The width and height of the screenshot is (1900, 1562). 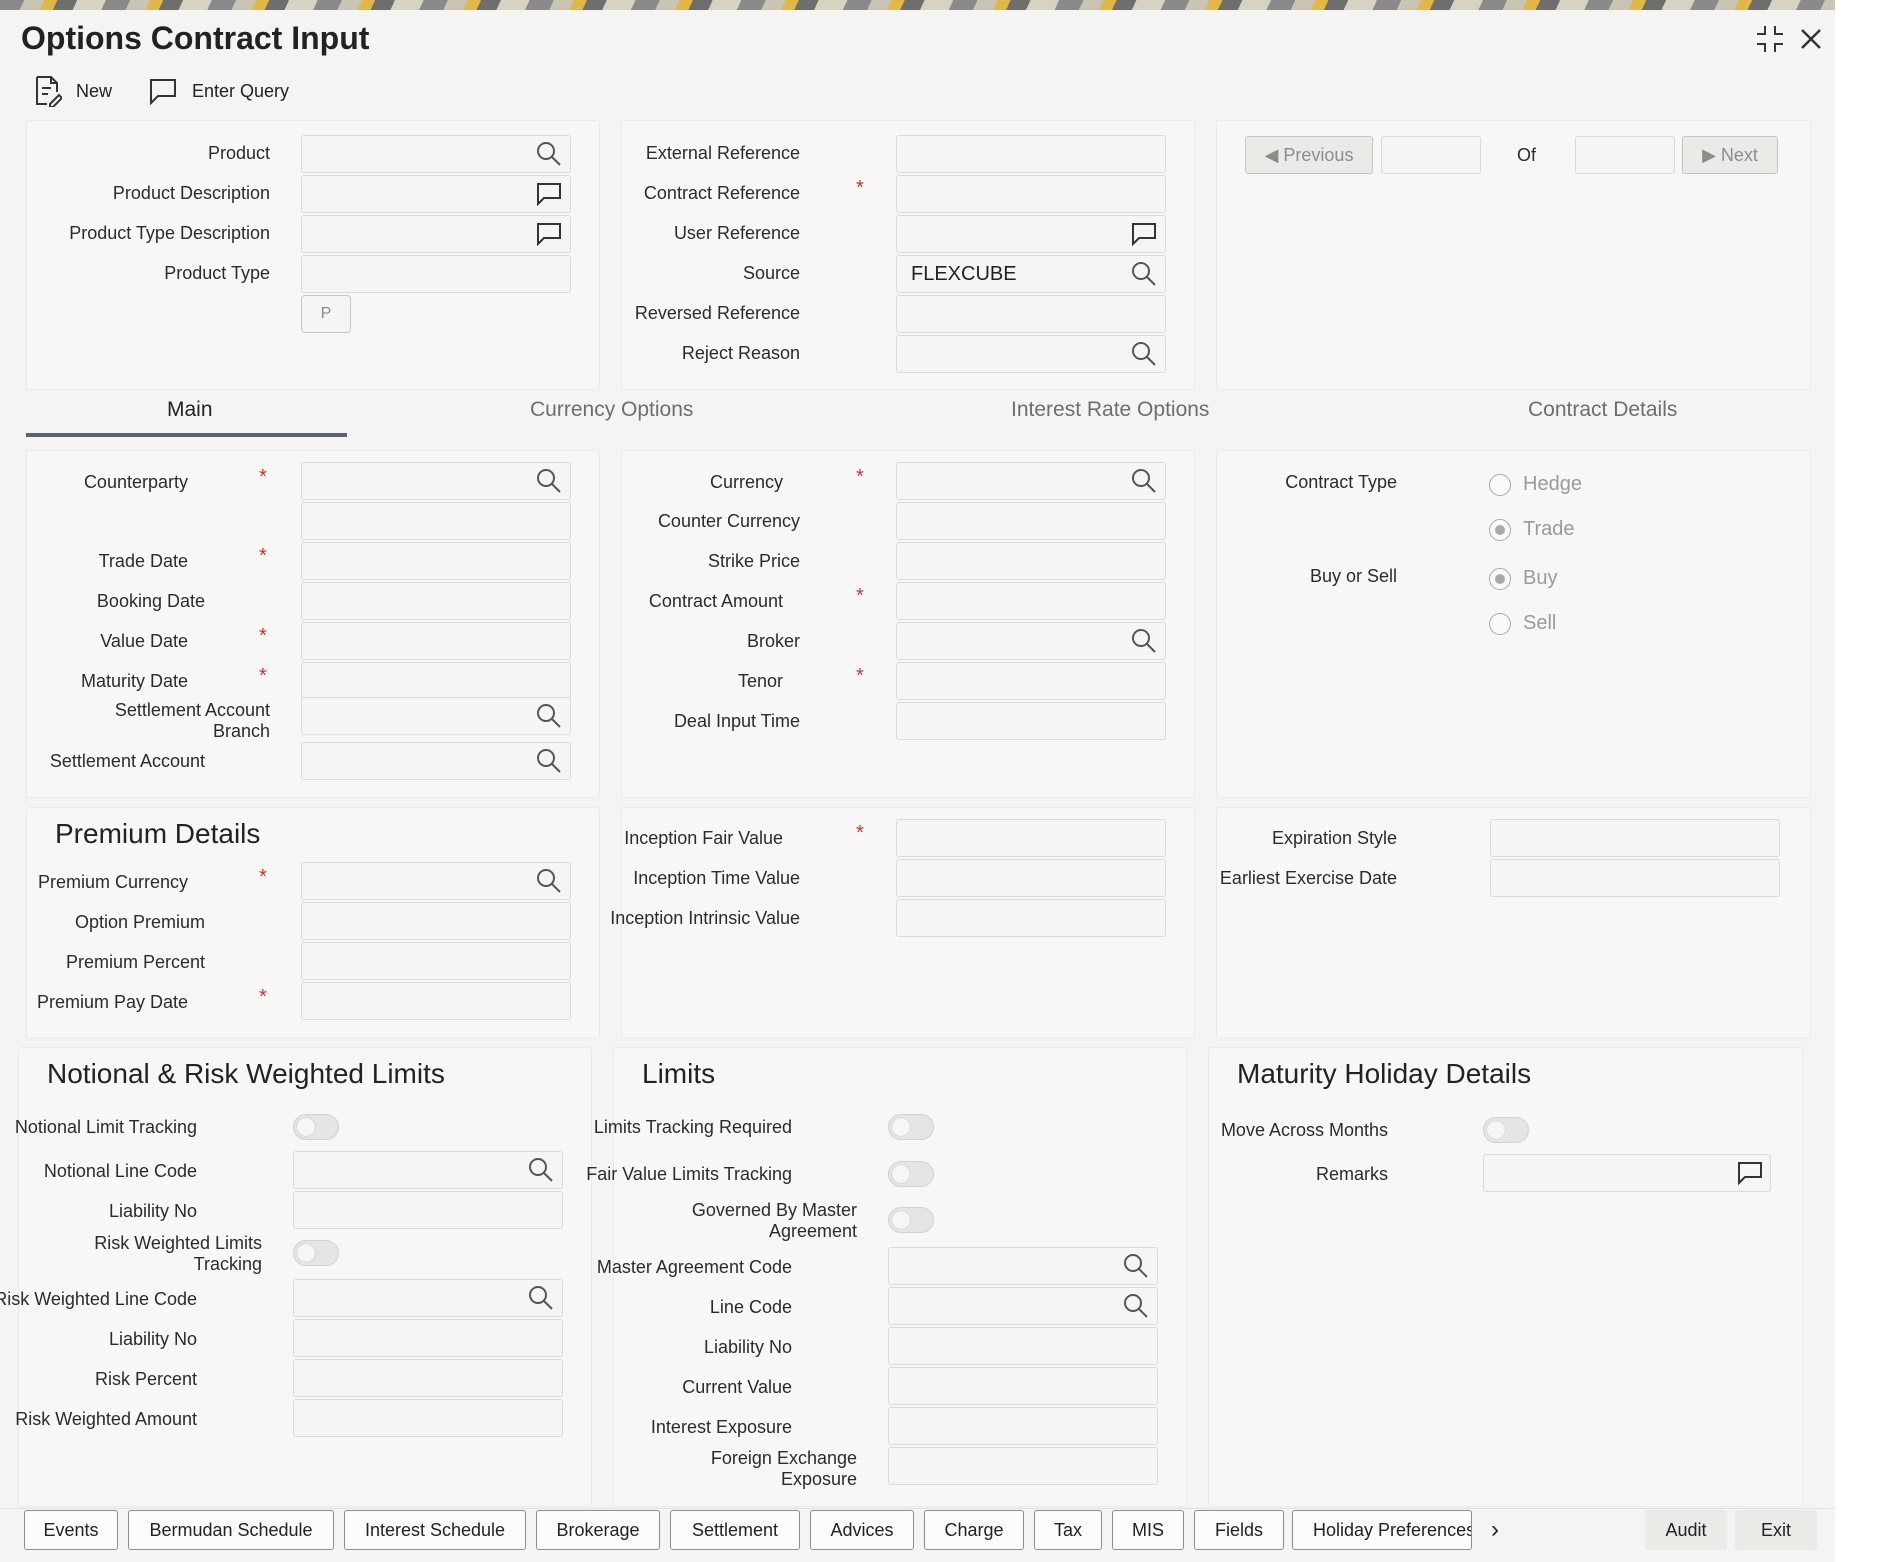 What do you see at coordinates (1148, 1530) in the screenshot?
I see `mis-button: MIS` at bounding box center [1148, 1530].